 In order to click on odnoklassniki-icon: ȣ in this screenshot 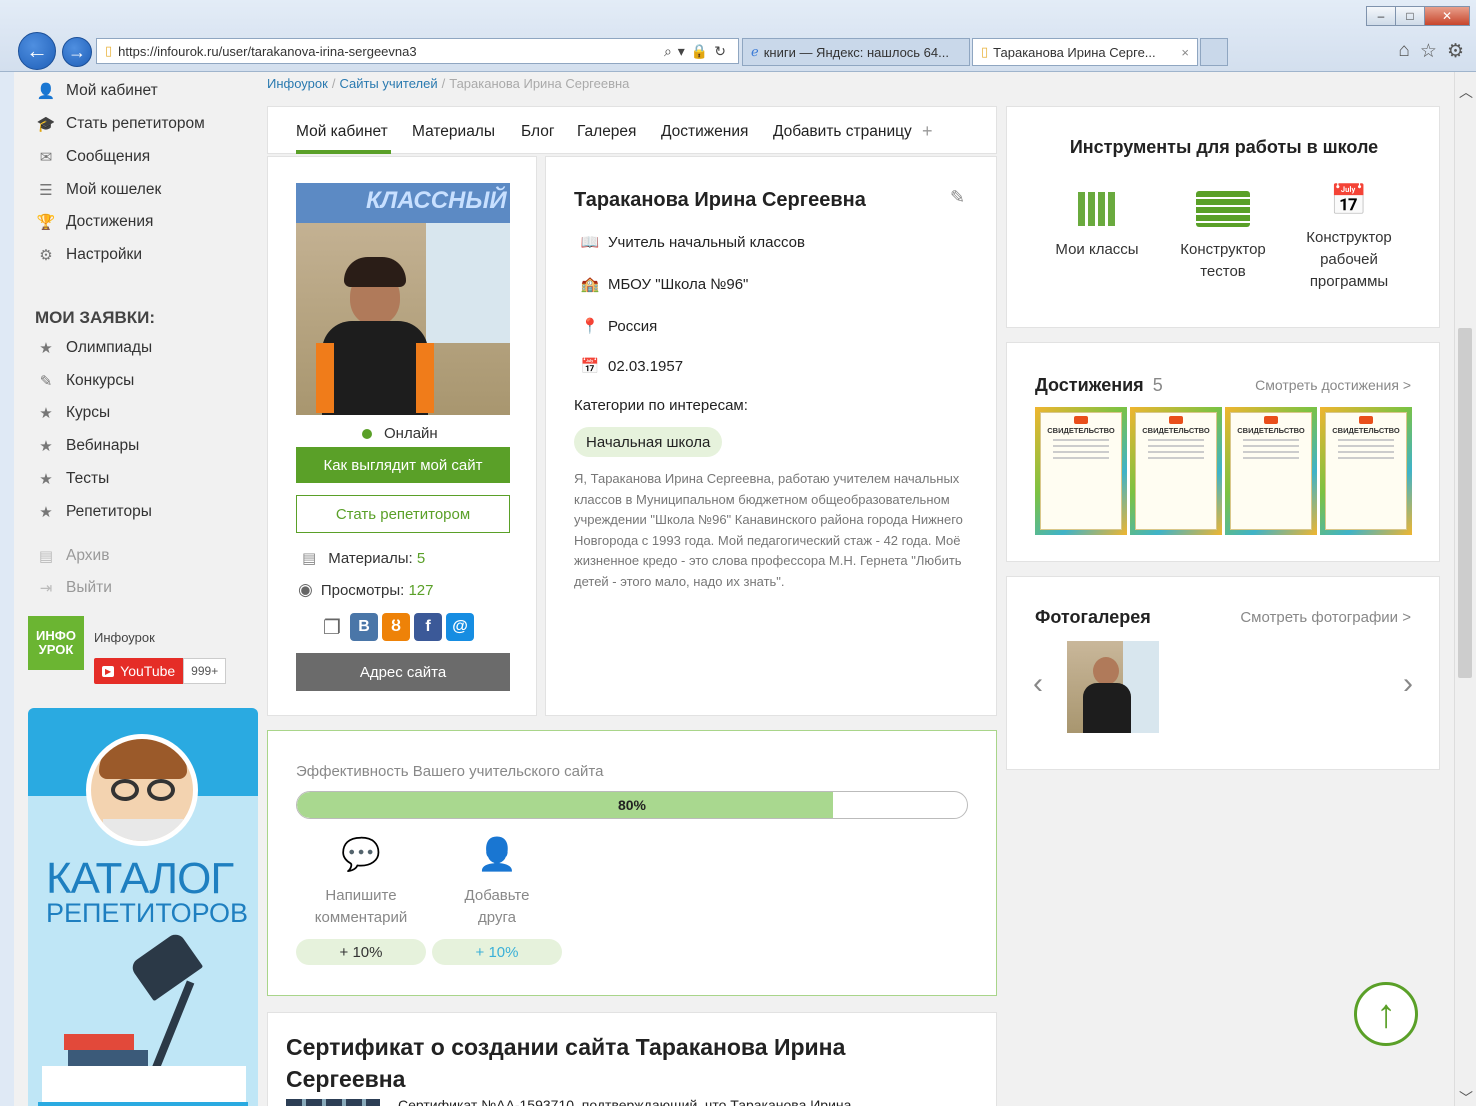, I will do `click(396, 627)`.